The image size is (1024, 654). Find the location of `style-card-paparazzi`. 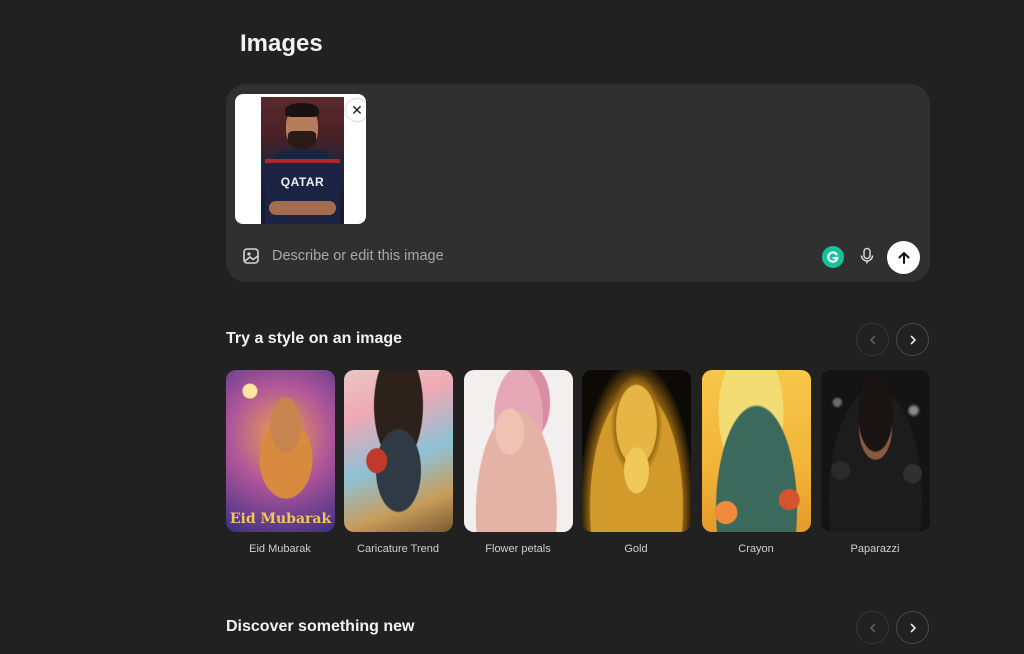

style-card-paparazzi is located at coordinates (875, 451).